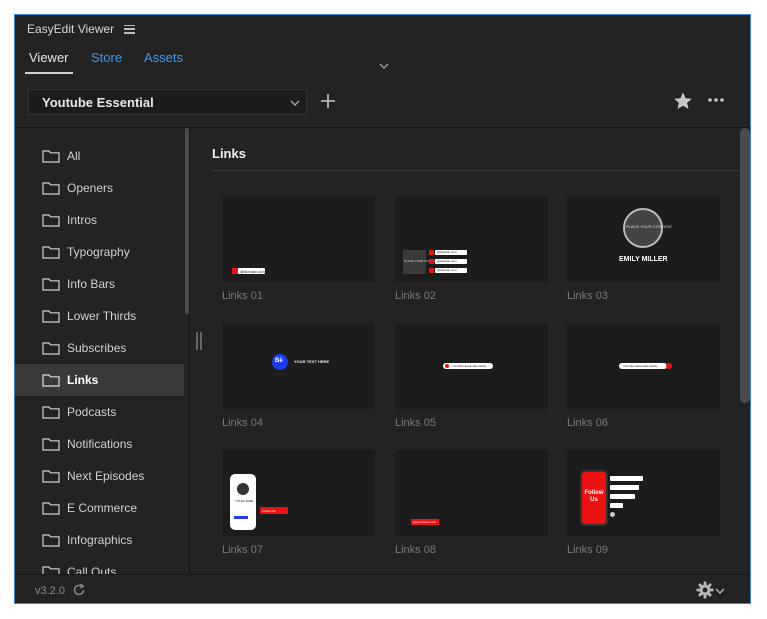 The image size is (767, 619). I want to click on sidebar-item-notifications: Notifications, so click(99, 444).